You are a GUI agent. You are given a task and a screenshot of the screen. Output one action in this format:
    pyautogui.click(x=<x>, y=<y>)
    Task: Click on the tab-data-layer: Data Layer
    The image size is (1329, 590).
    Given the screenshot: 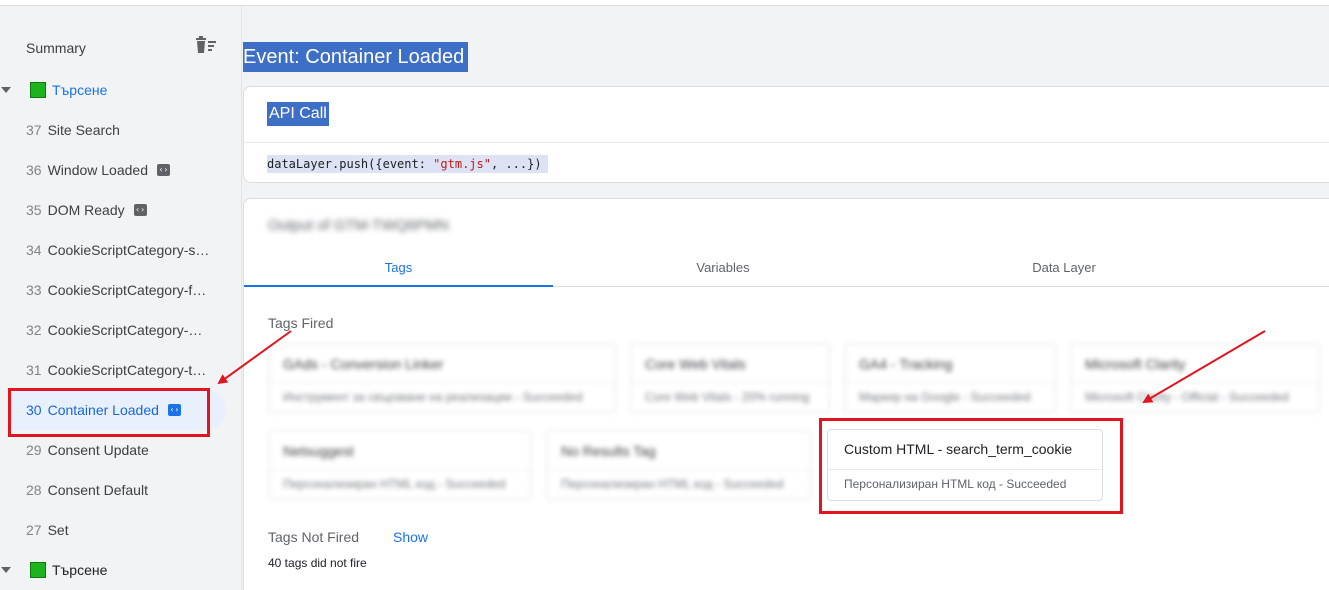 What is the action you would take?
    pyautogui.click(x=1064, y=268)
    